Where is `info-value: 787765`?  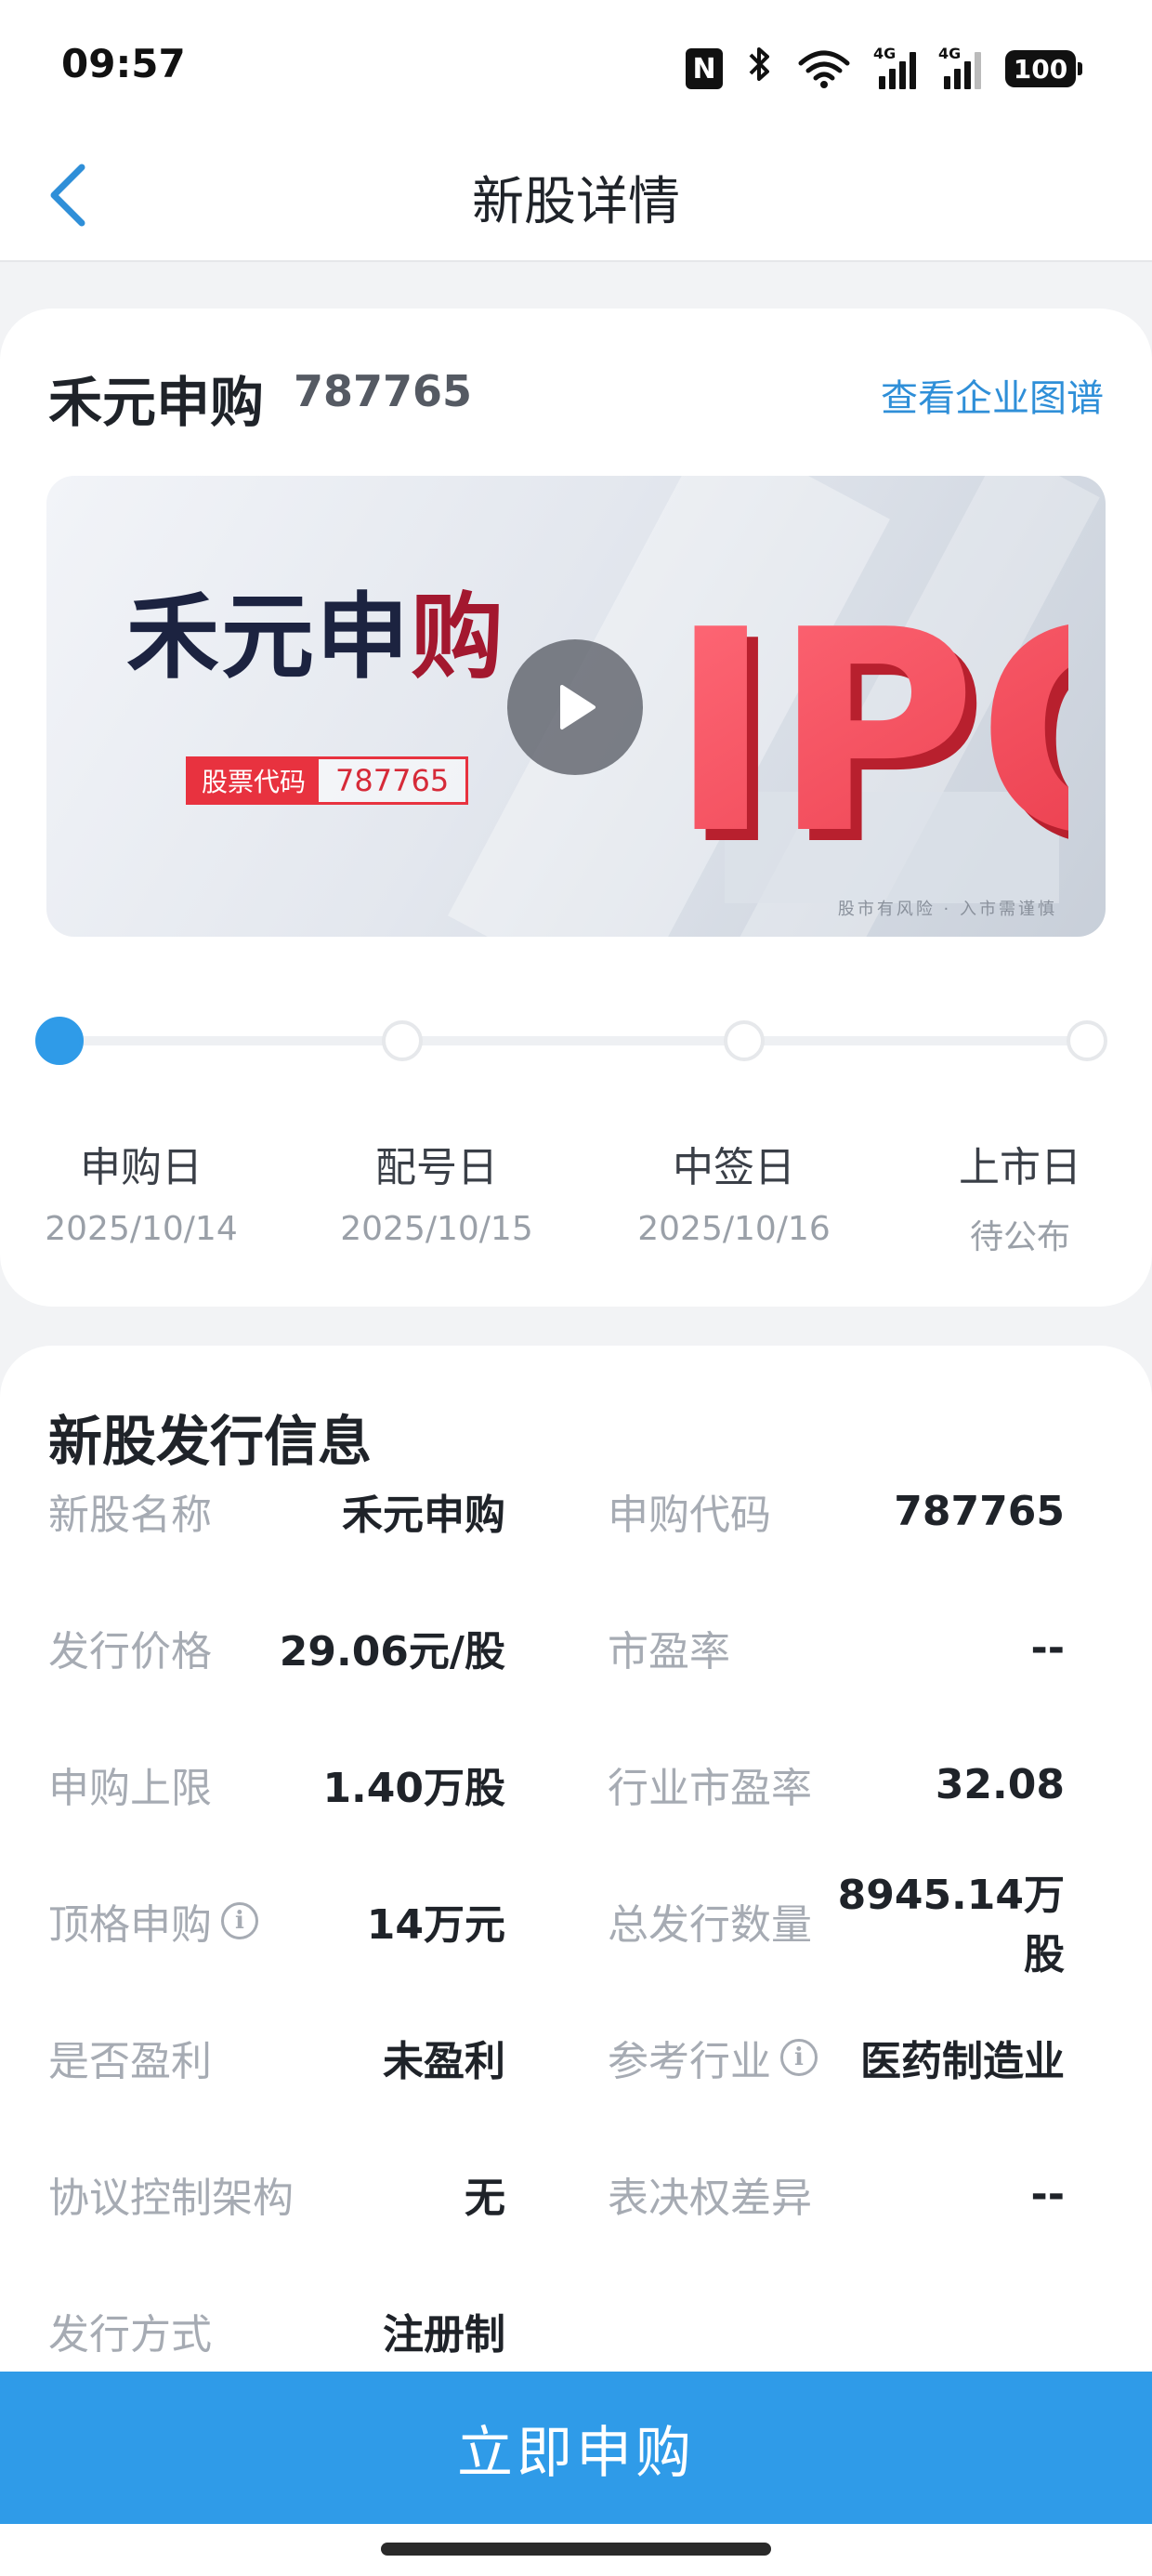 info-value: 787765 is located at coordinates (936, 1511).